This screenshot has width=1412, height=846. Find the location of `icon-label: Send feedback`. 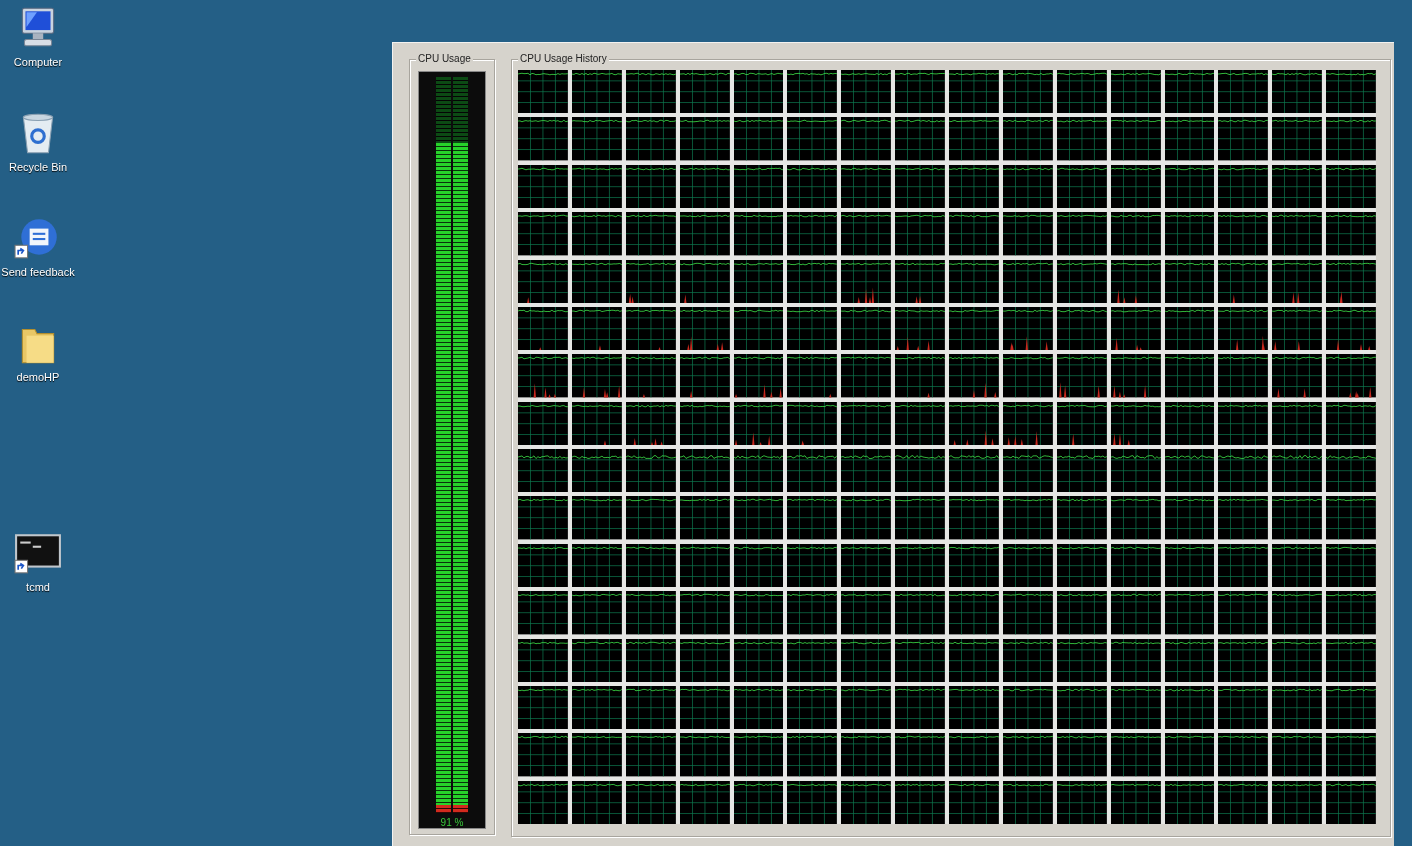

icon-label: Send feedback is located at coordinates (38, 272).